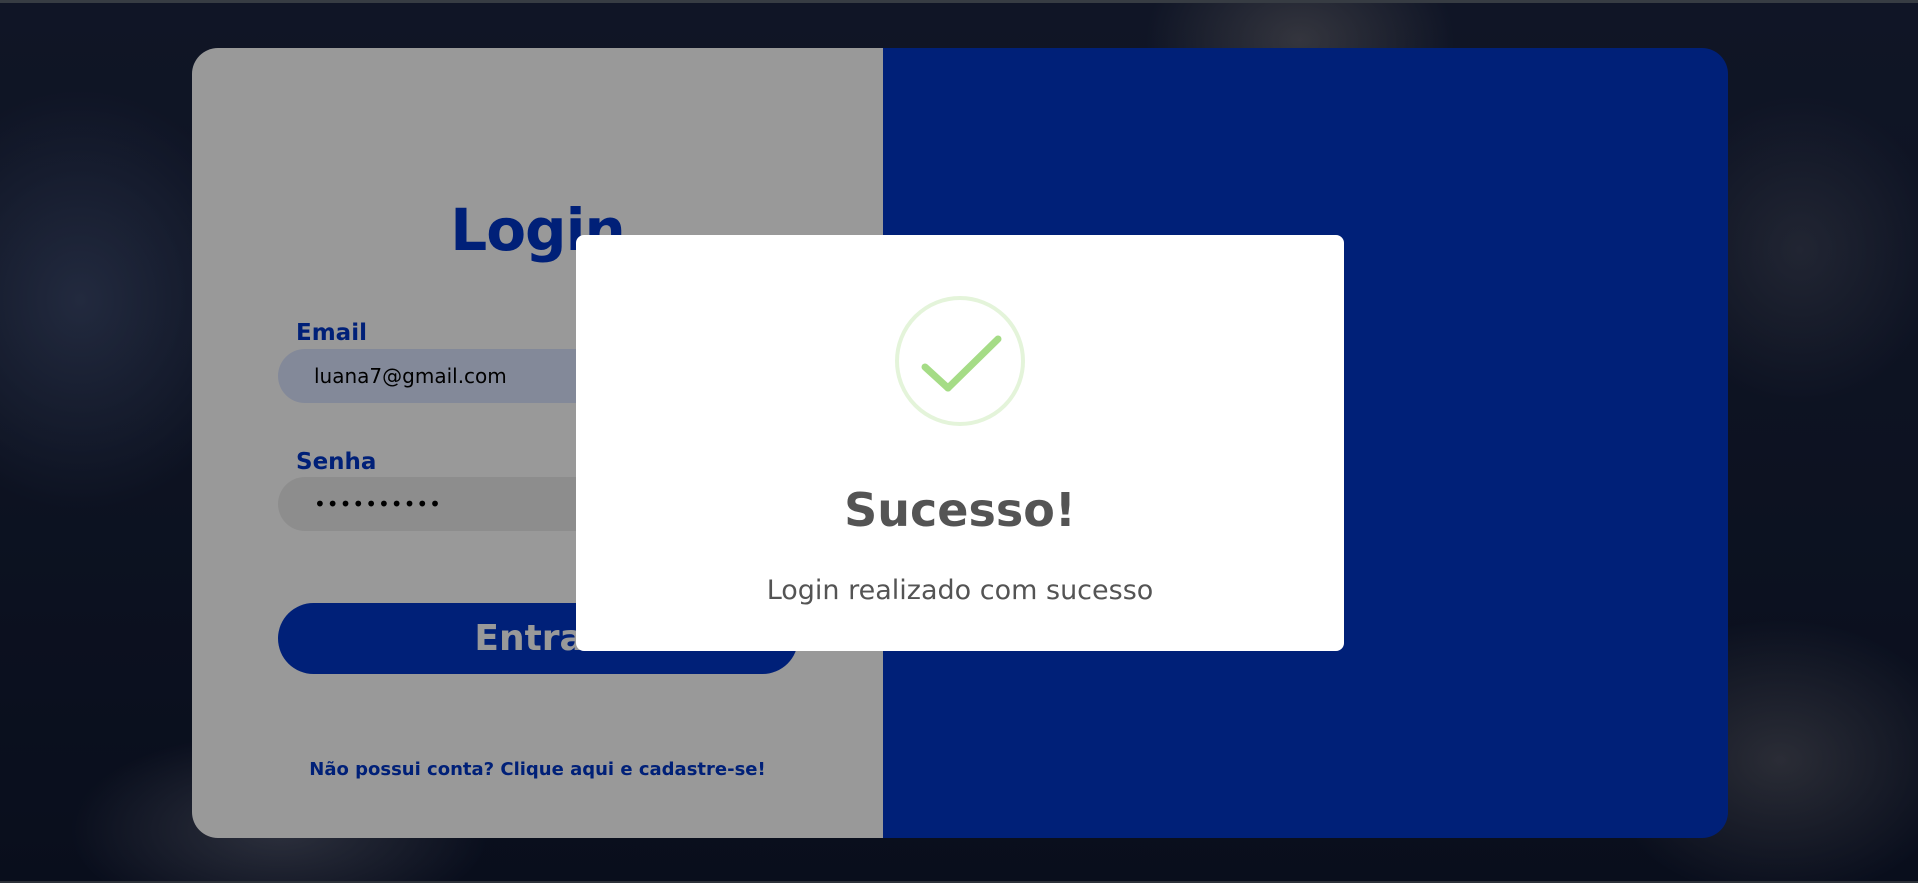  Describe the element at coordinates (960, 590) in the screenshot. I see `dialog-message: Login realizado com sucesso` at that location.